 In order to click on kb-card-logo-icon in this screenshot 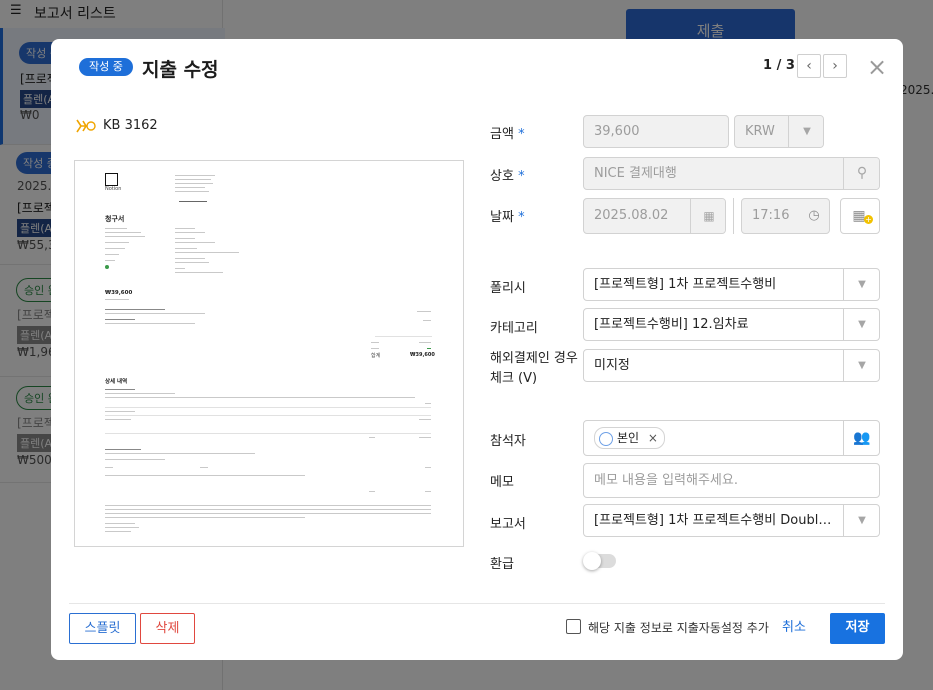, I will do `click(86, 125)`.